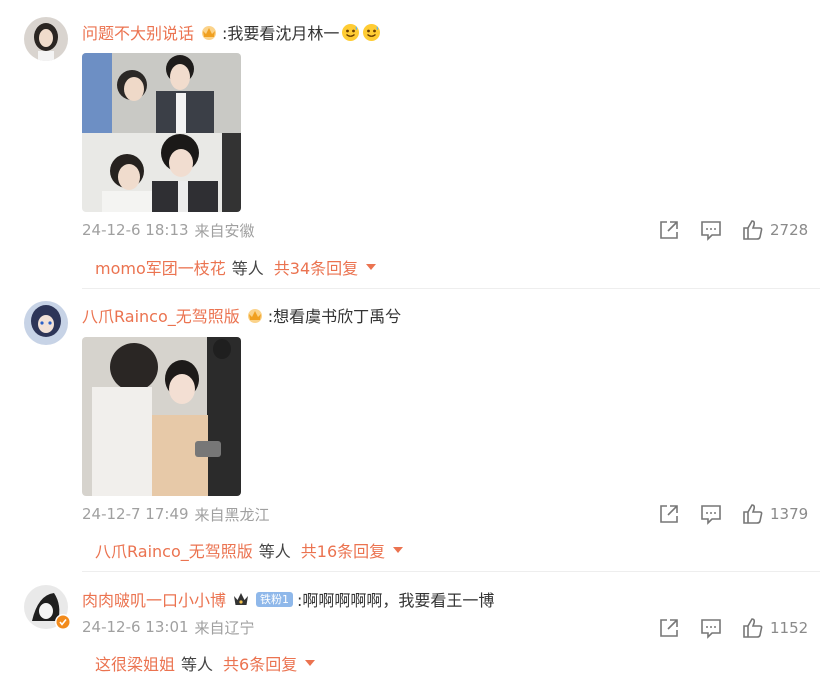  What do you see at coordinates (334, 316) in the screenshot?
I see `comment-text: :想看虞书欣丁禹兮` at bounding box center [334, 316].